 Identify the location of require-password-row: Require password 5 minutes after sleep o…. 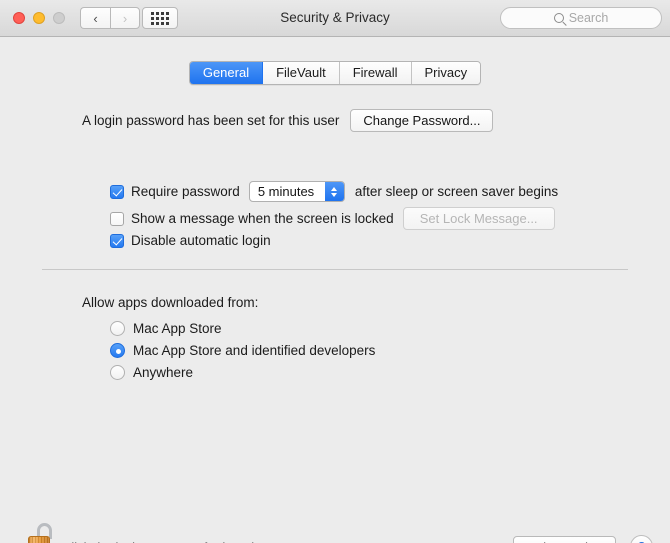
(334, 191).